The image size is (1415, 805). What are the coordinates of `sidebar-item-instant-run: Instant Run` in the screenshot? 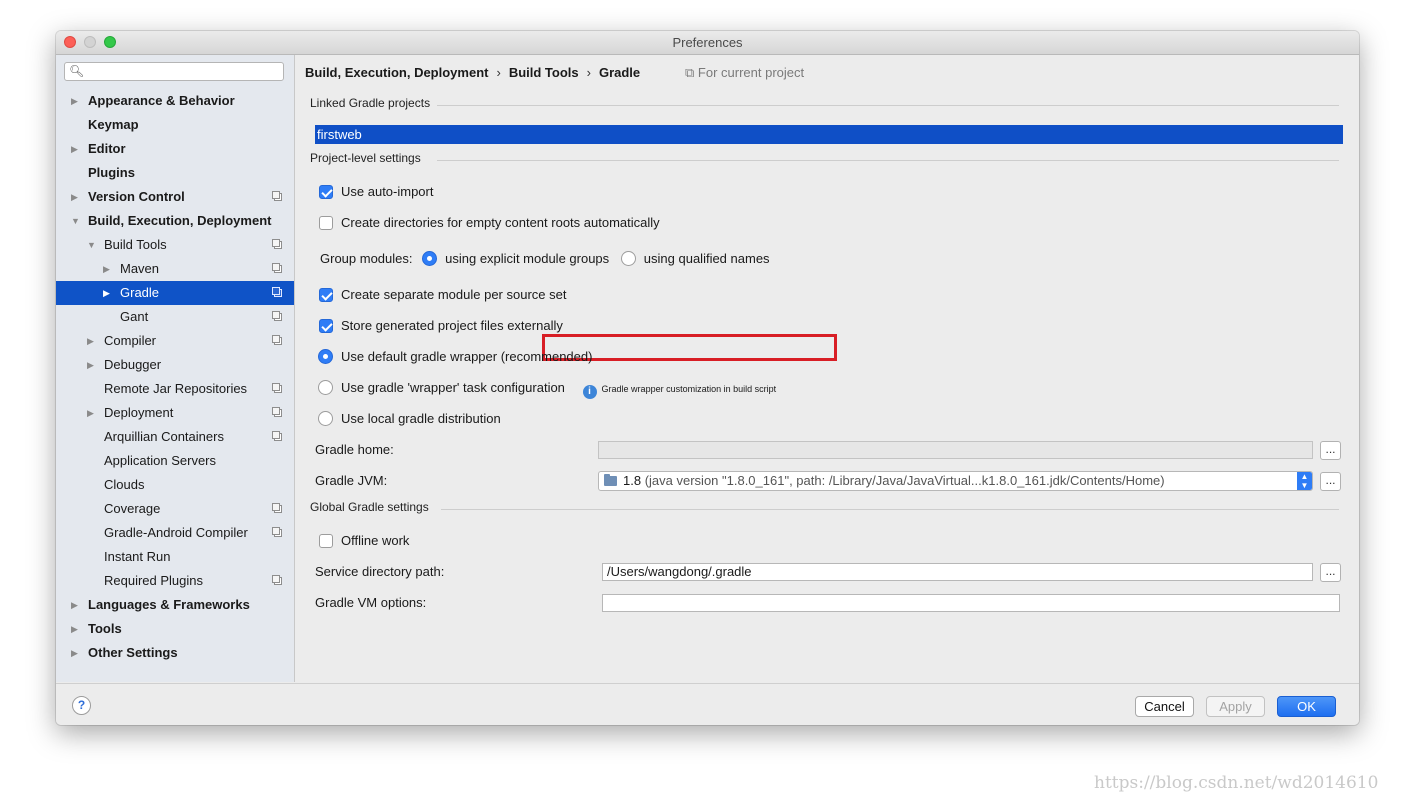 It's located at (175, 557).